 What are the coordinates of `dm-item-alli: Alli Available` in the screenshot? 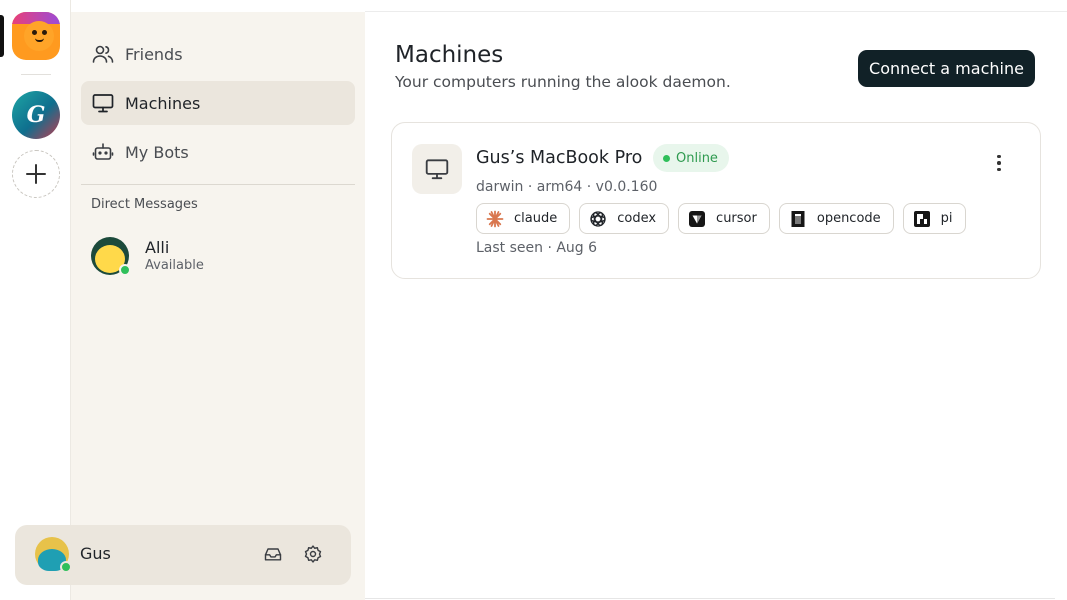 It's located at (221, 256).